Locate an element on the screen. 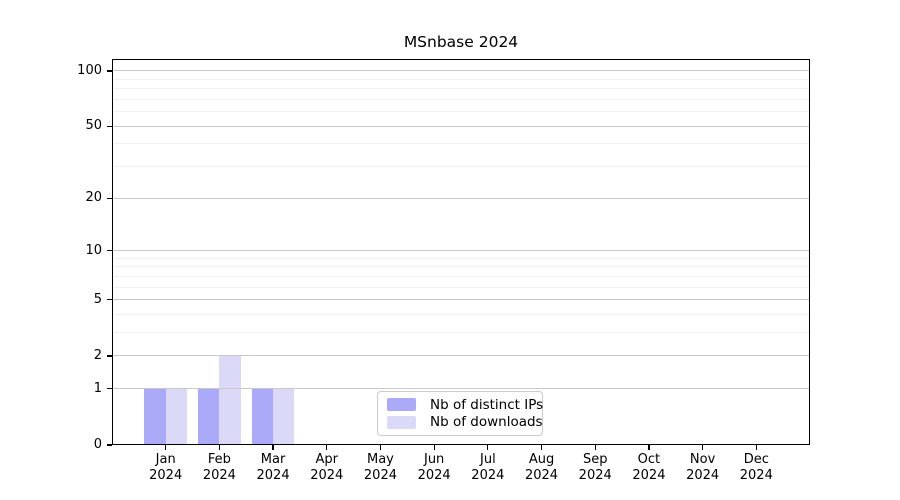 The image size is (900, 500). legend-label-downloads: Nb of downloads is located at coordinates (486, 422).